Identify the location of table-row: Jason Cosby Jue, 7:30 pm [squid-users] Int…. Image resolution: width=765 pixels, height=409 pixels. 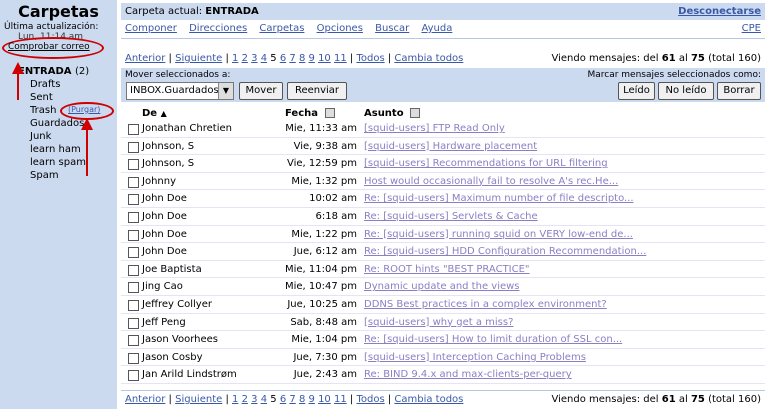
(443, 358).